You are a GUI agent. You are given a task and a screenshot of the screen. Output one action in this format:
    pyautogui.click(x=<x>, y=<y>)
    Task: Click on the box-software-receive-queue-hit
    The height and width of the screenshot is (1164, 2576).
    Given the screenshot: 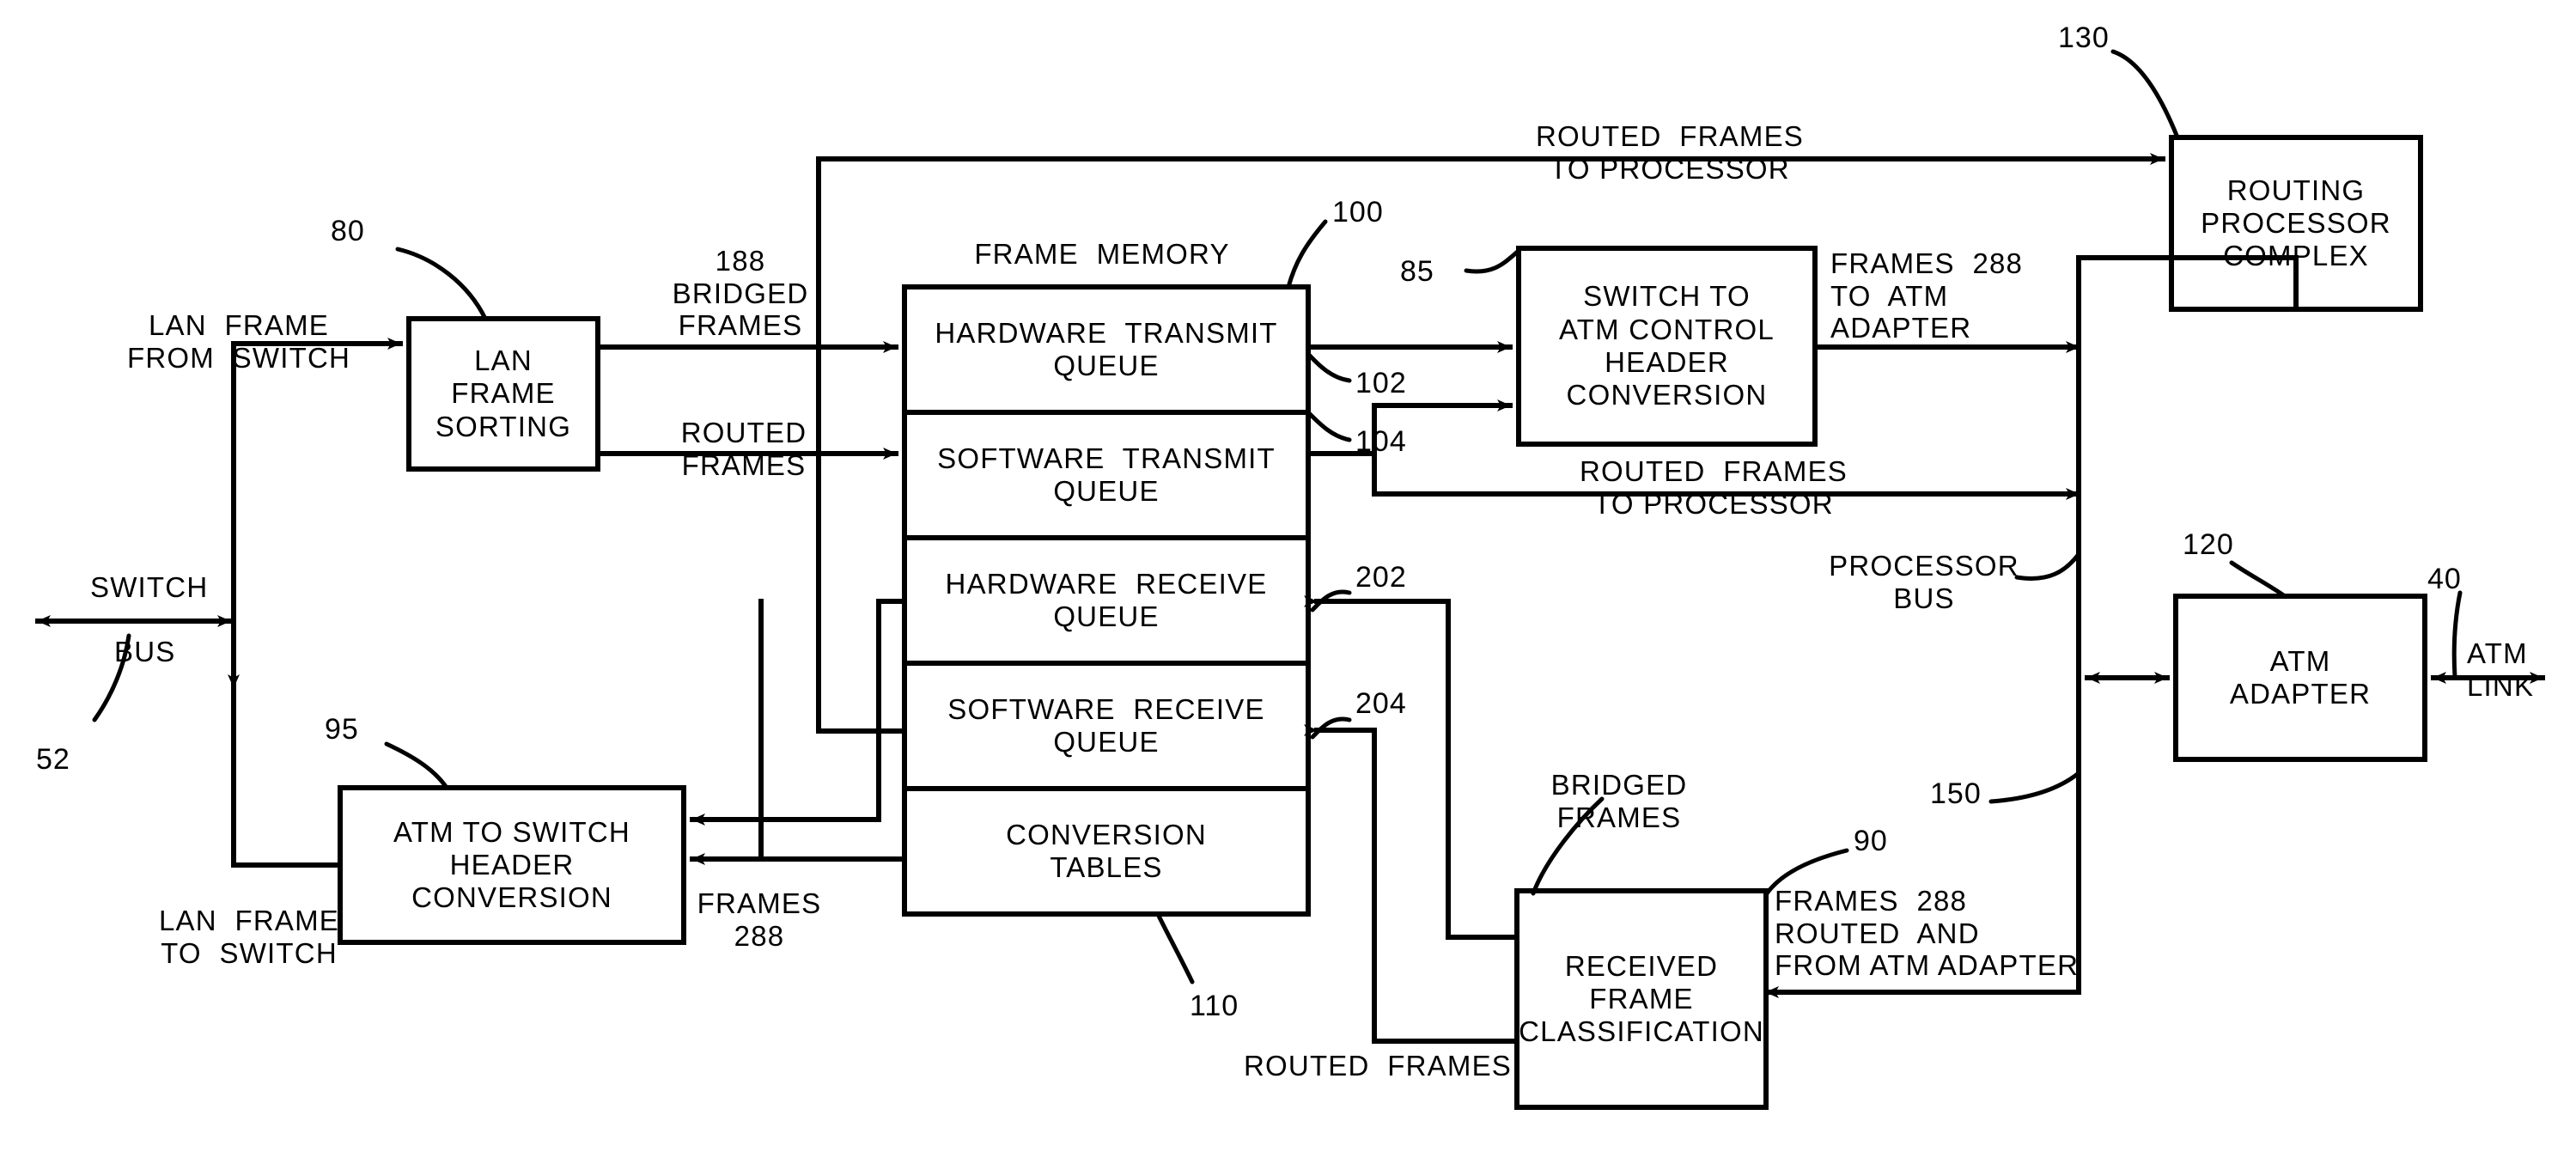 What is the action you would take?
    pyautogui.click(x=1106, y=726)
    